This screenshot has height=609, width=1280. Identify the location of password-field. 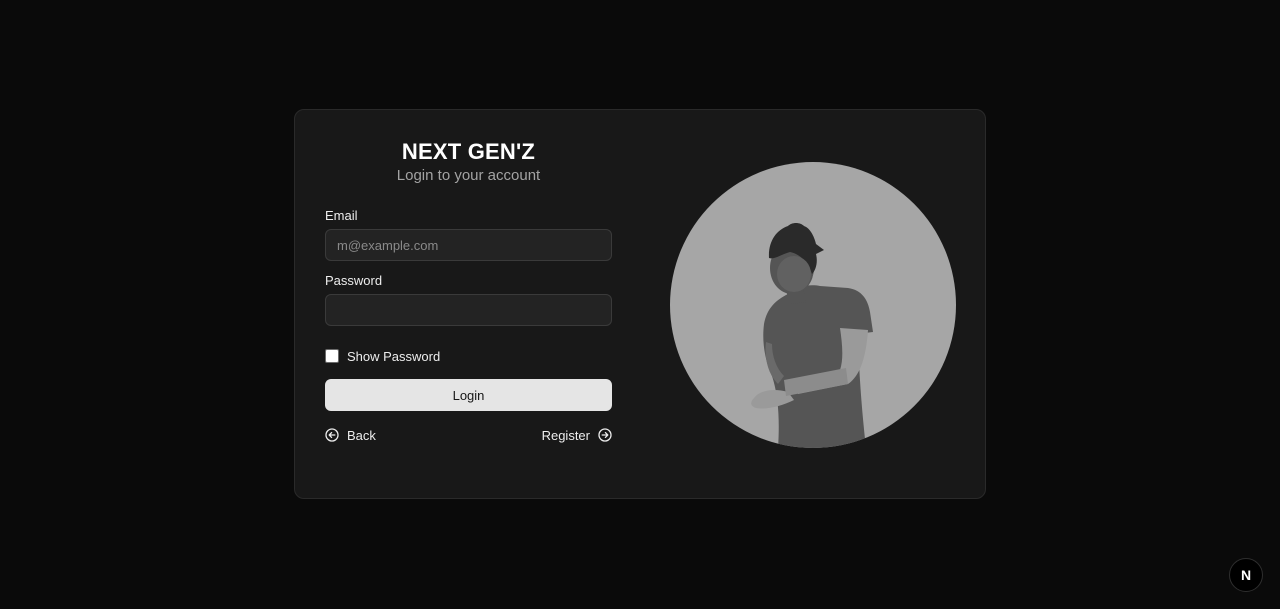
(468, 310).